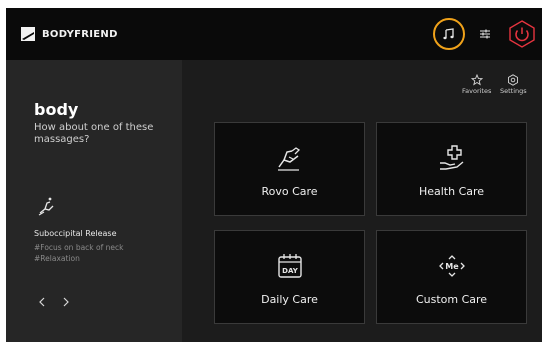 This screenshot has height=342, width=550. I want to click on music-button, so click(449, 34).